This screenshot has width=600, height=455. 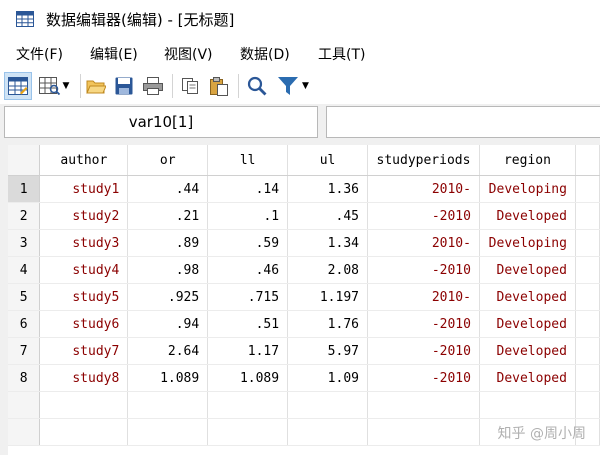 I want to click on column-header-region: region, so click(x=527, y=160).